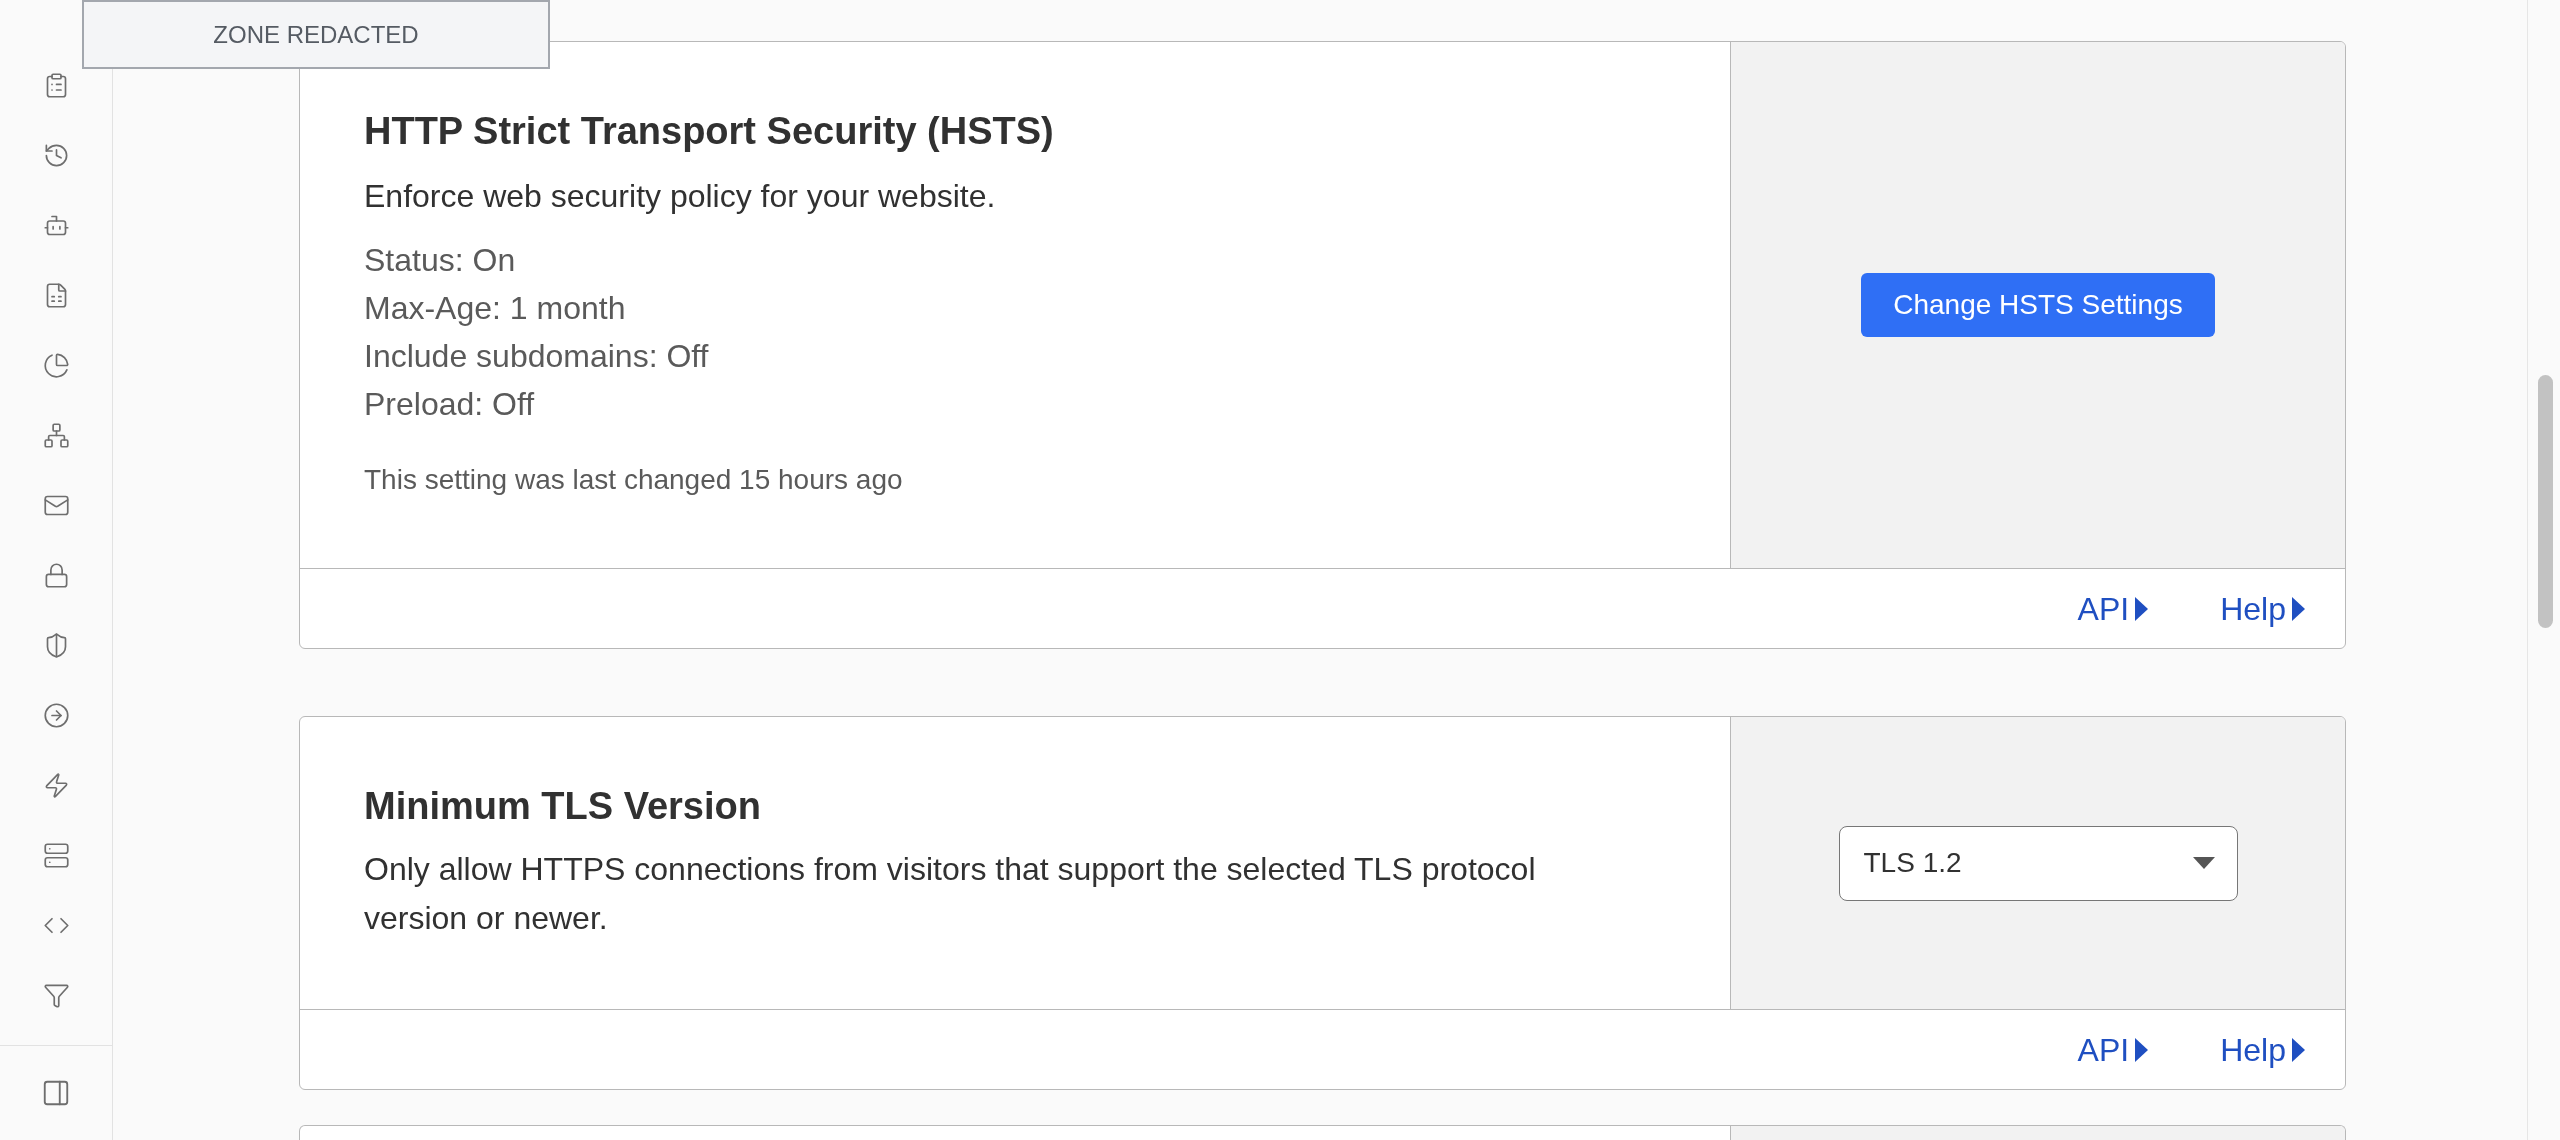 The width and height of the screenshot is (2560, 1140). What do you see at coordinates (56, 715) in the screenshot?
I see `arrow-circle-icon` at bounding box center [56, 715].